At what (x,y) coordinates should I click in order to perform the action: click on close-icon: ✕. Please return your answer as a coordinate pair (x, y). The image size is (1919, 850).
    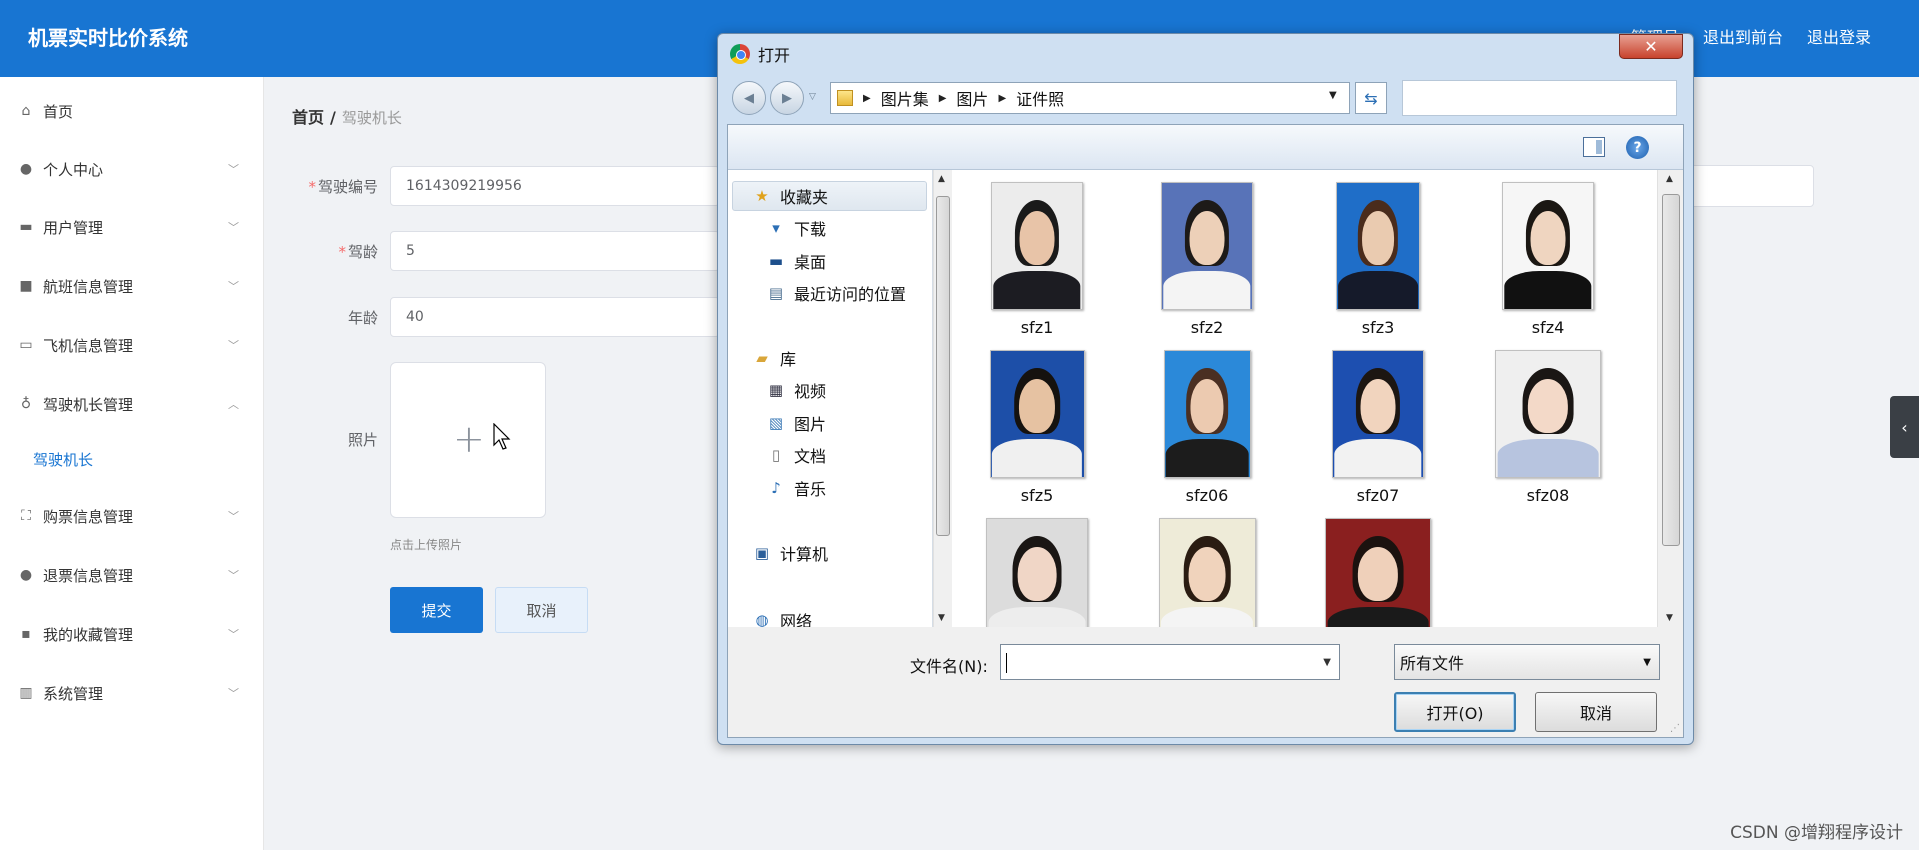
    Looking at the image, I should click on (1651, 46).